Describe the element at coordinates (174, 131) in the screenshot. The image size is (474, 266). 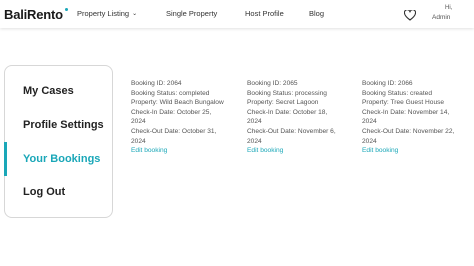
I see `booking-checkout: Check-Out Date: October 31,` at that location.